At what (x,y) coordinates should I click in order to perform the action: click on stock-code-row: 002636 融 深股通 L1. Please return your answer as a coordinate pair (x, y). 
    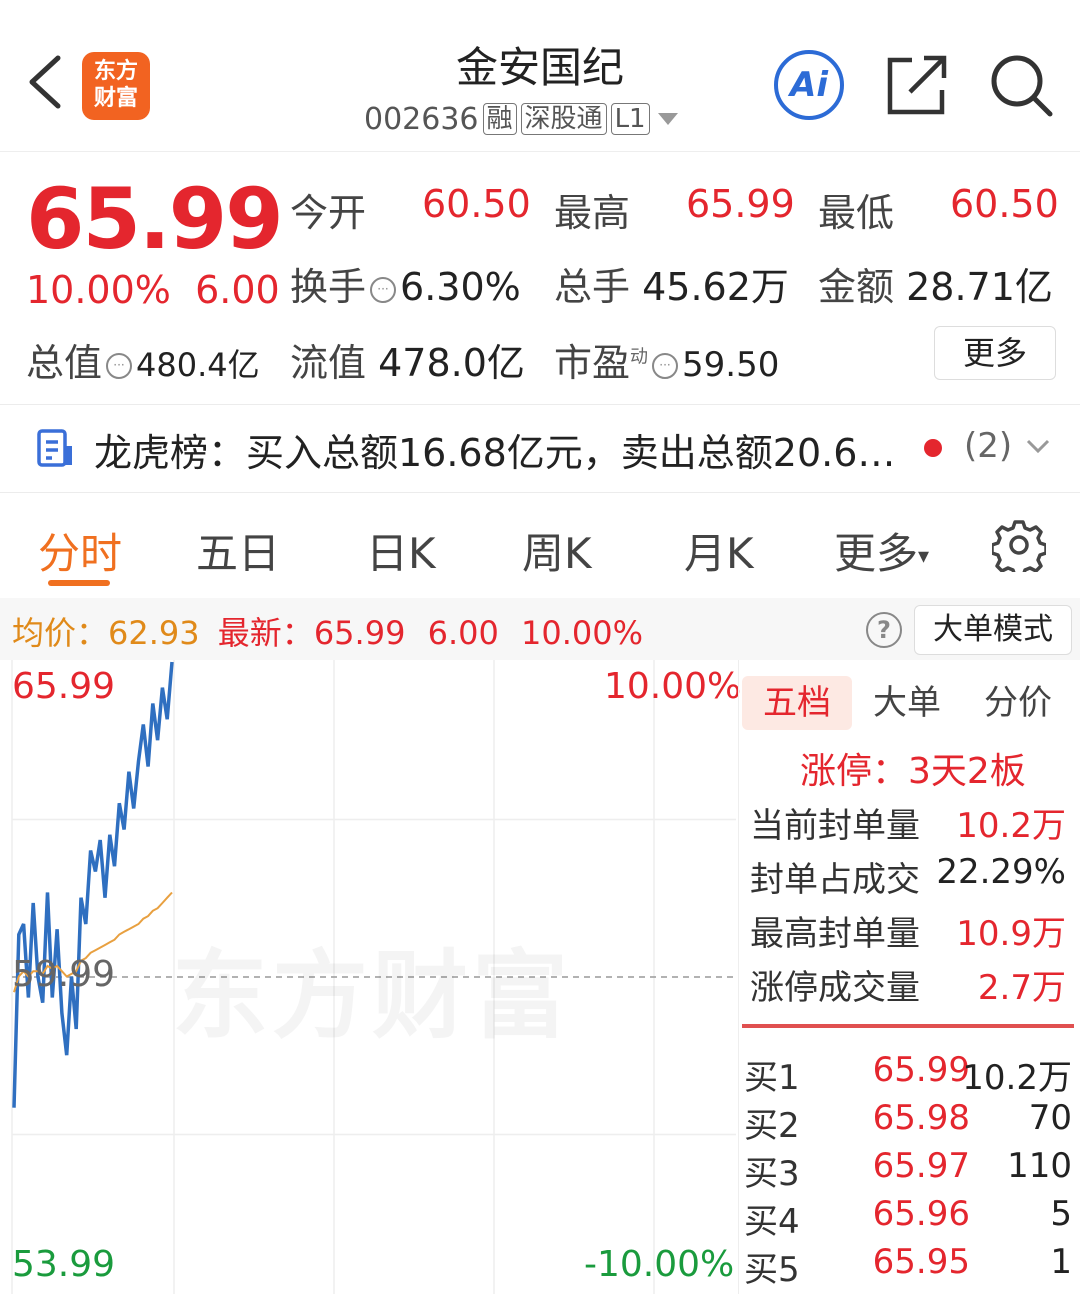
    Looking at the image, I should click on (523, 119).